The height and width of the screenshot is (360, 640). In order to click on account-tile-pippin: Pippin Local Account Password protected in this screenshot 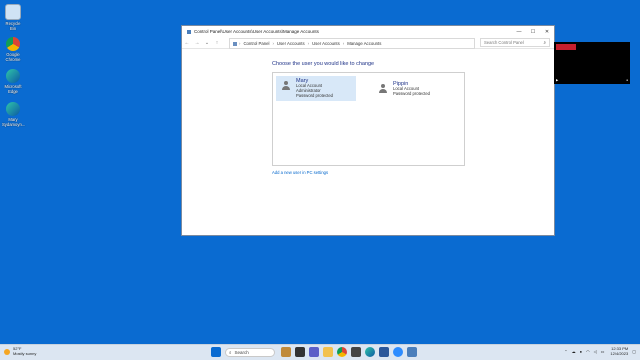, I will do `click(413, 90)`.